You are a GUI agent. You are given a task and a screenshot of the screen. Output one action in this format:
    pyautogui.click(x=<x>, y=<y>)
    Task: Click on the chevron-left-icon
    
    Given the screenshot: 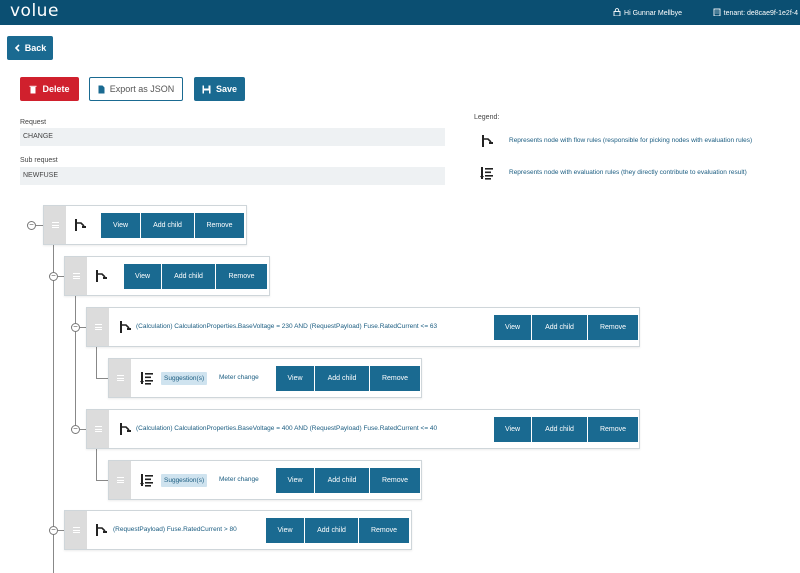 What is the action you would take?
    pyautogui.click(x=17, y=48)
    